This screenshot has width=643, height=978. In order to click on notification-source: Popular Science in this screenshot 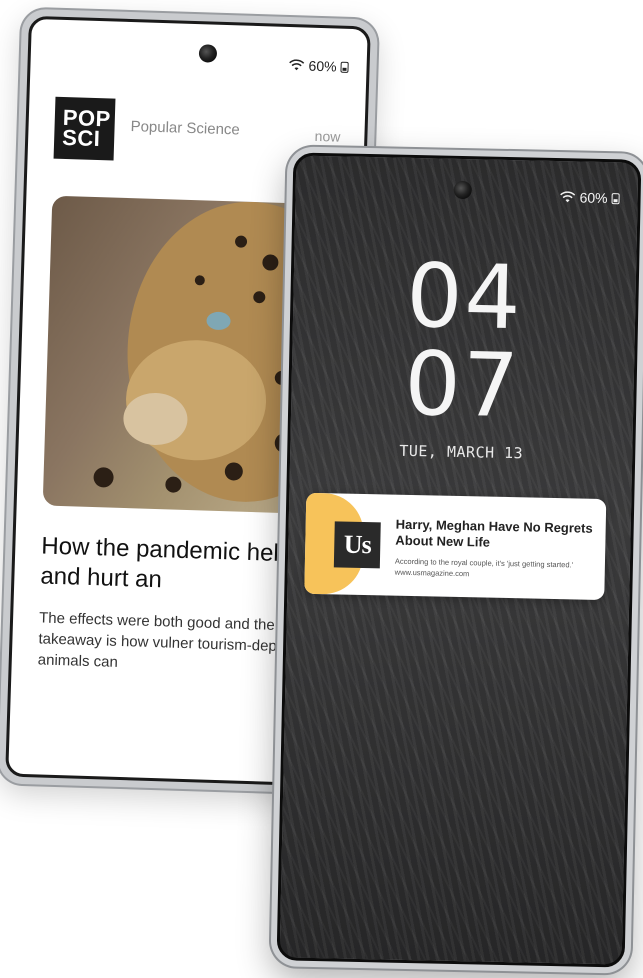, I will do `click(185, 128)`.